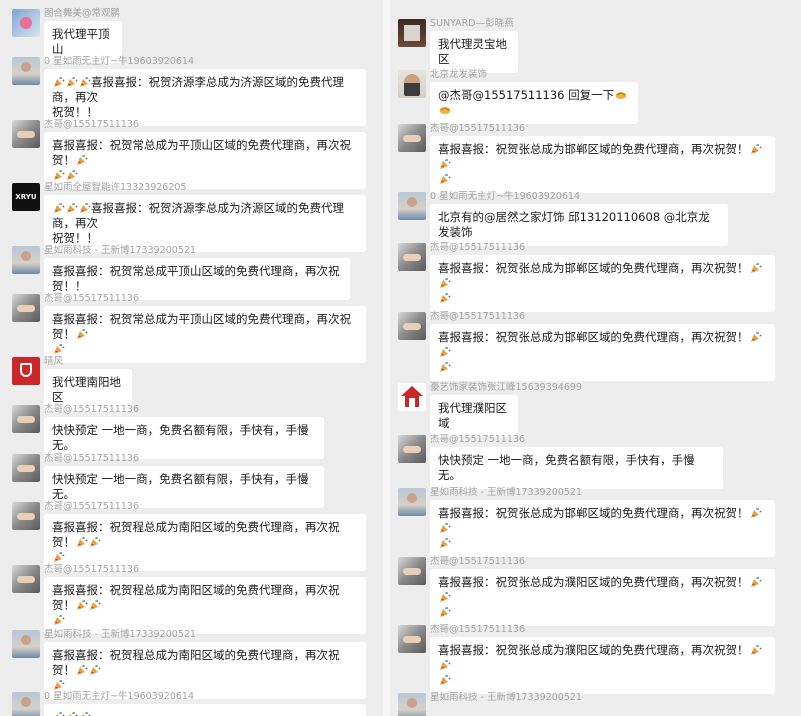 The width and height of the screenshot is (801, 716). I want to click on red-logo-avatar, so click(26, 371).